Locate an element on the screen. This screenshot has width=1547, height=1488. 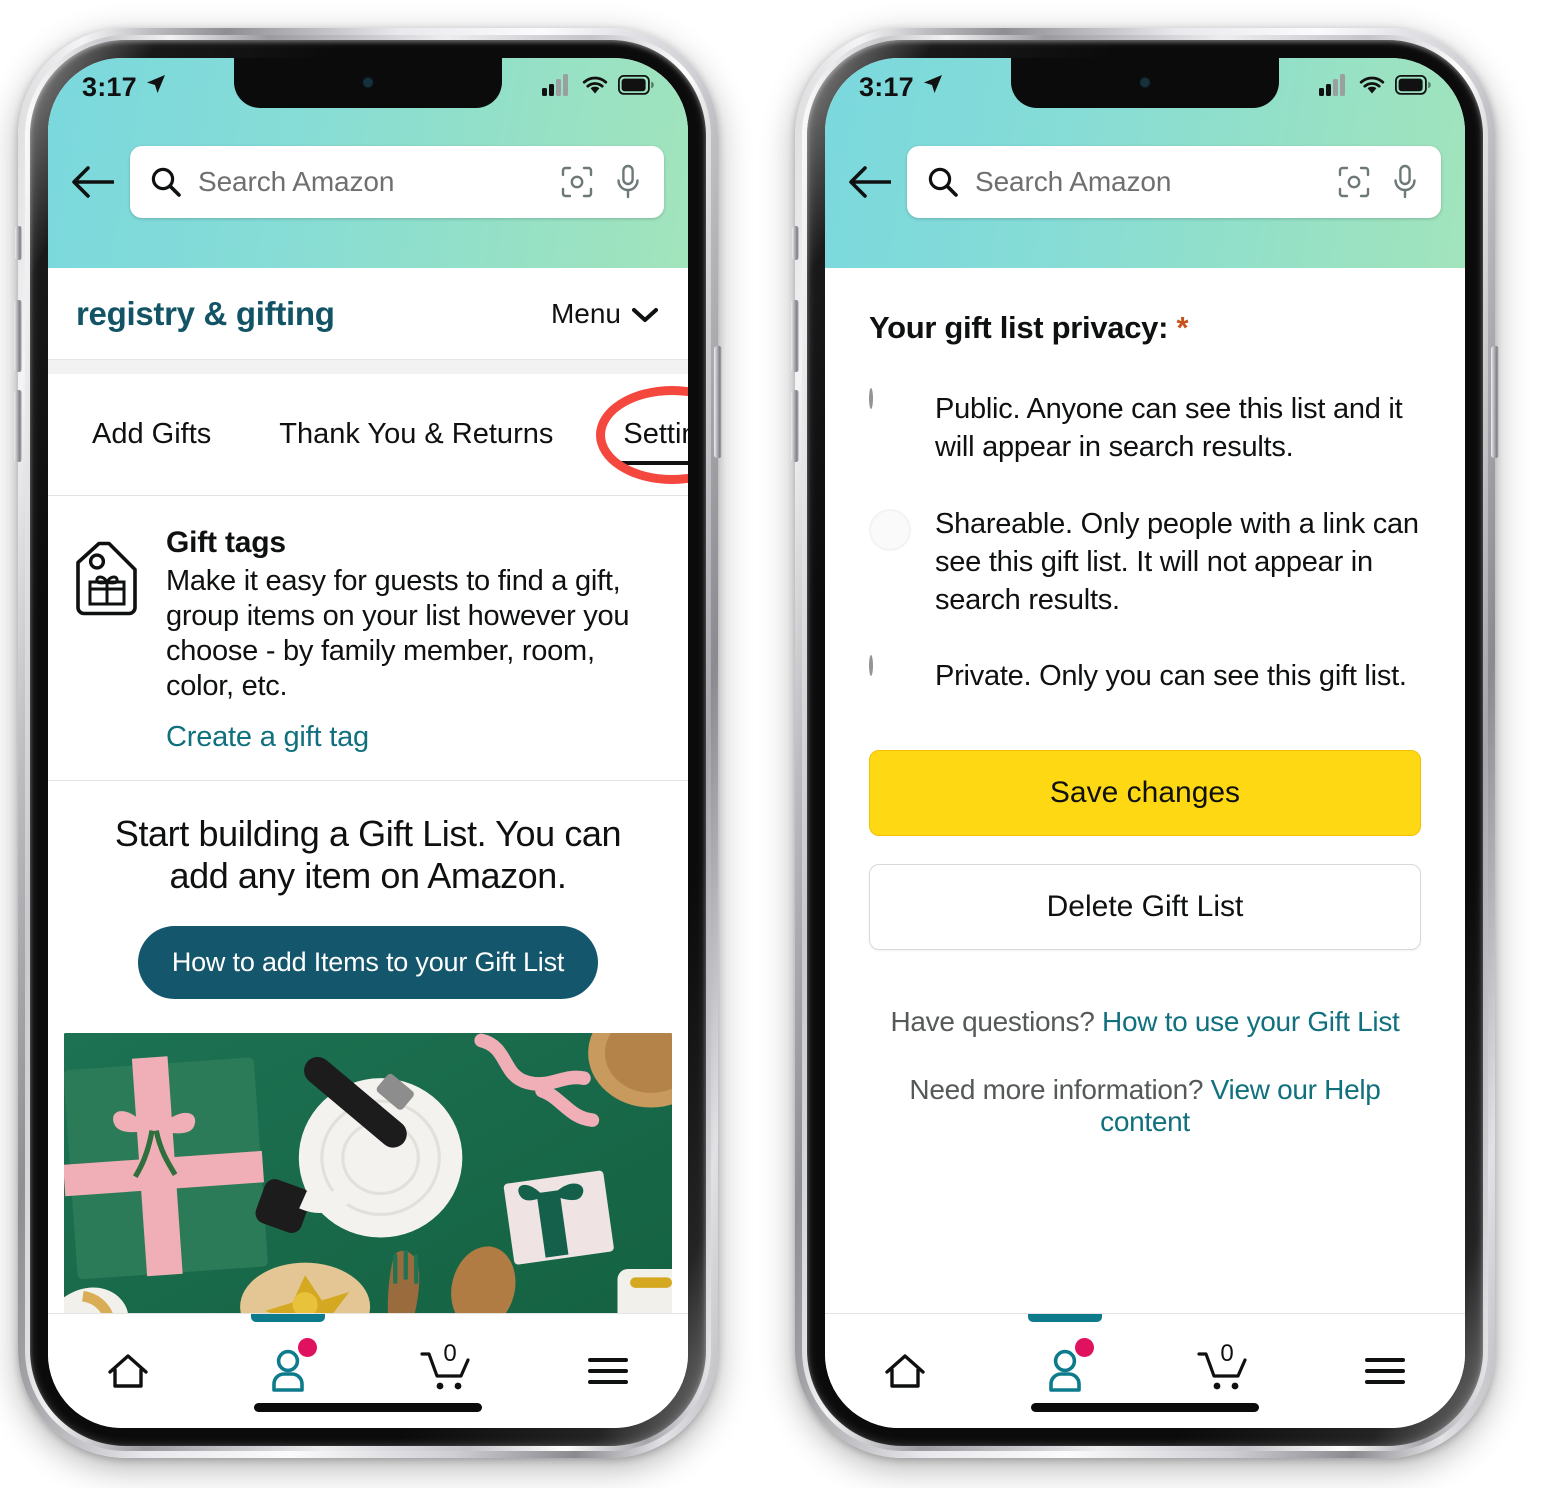
privacy-title-text: Your gift list privacy: is located at coordinates (1019, 327).